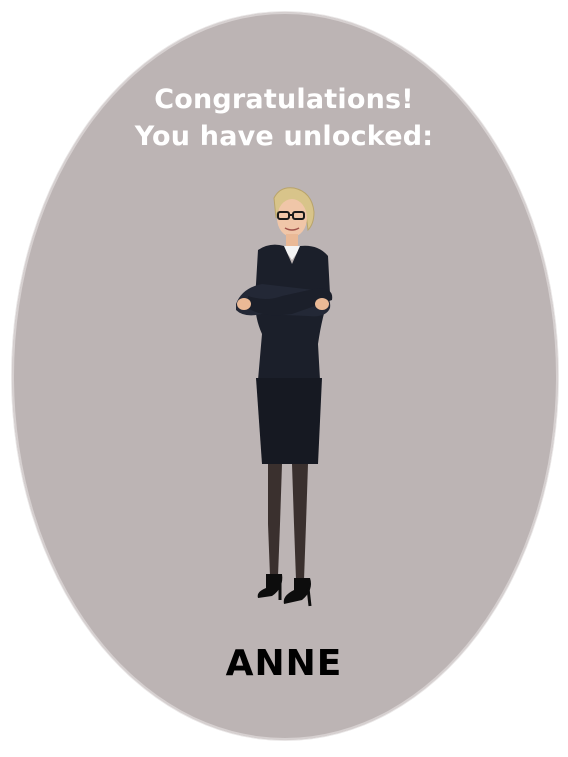 The height and width of the screenshot is (757, 568). Describe the element at coordinates (284, 99) in the screenshot. I see `congratulations-heading: Congratulations!` at that location.